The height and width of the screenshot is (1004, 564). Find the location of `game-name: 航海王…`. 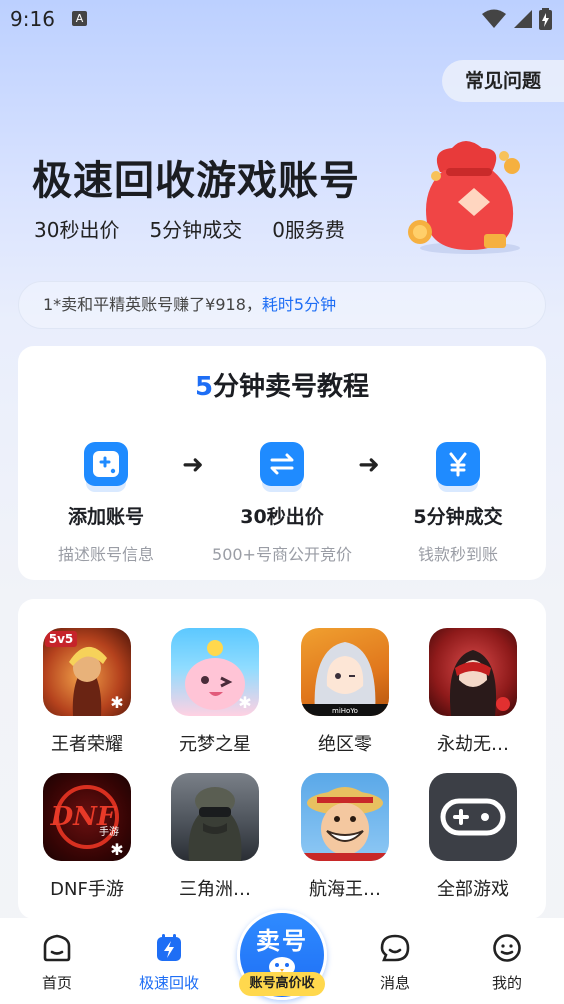

game-name: 航海王… is located at coordinates (345, 889).